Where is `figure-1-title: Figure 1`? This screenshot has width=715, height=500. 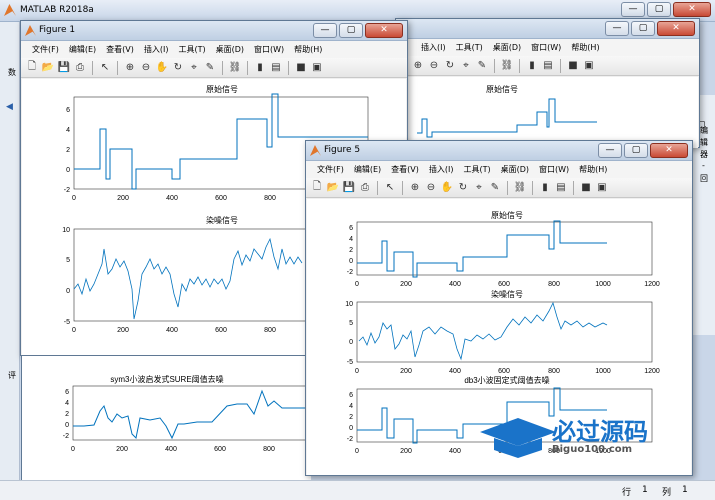 figure-1-title: Figure 1 is located at coordinates (57, 30).